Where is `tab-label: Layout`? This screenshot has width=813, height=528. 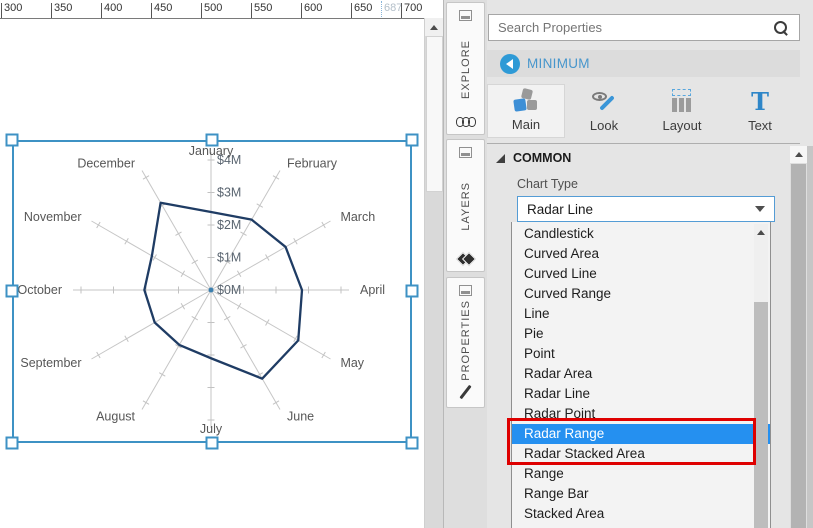 tab-label: Layout is located at coordinates (682, 125).